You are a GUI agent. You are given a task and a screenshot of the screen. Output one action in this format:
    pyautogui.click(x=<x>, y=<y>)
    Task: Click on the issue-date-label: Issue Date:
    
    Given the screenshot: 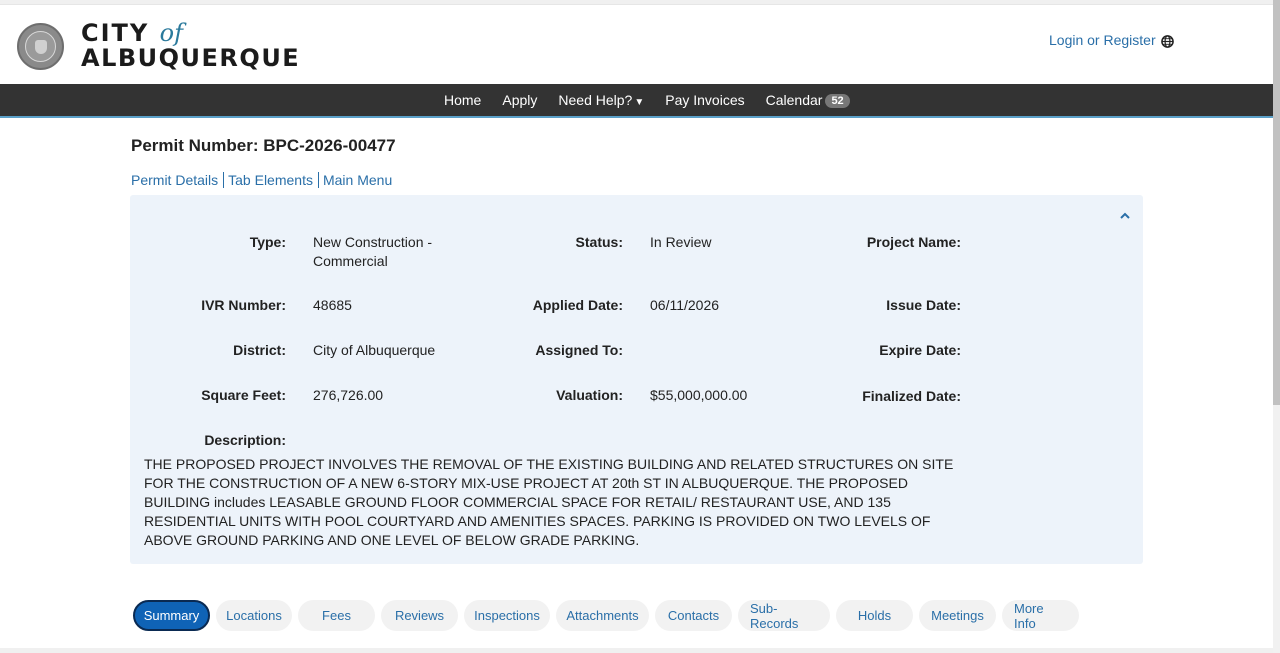 What is the action you would take?
    pyautogui.click(x=923, y=305)
    